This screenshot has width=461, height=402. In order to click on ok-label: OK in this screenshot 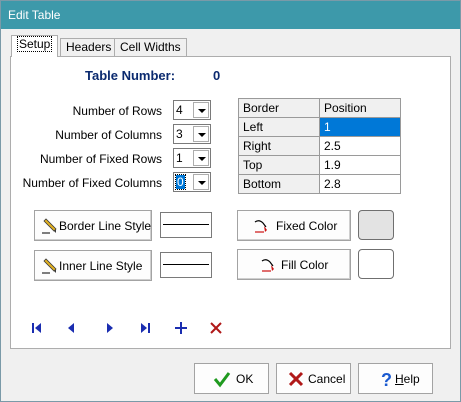, I will do `click(245, 379)`.